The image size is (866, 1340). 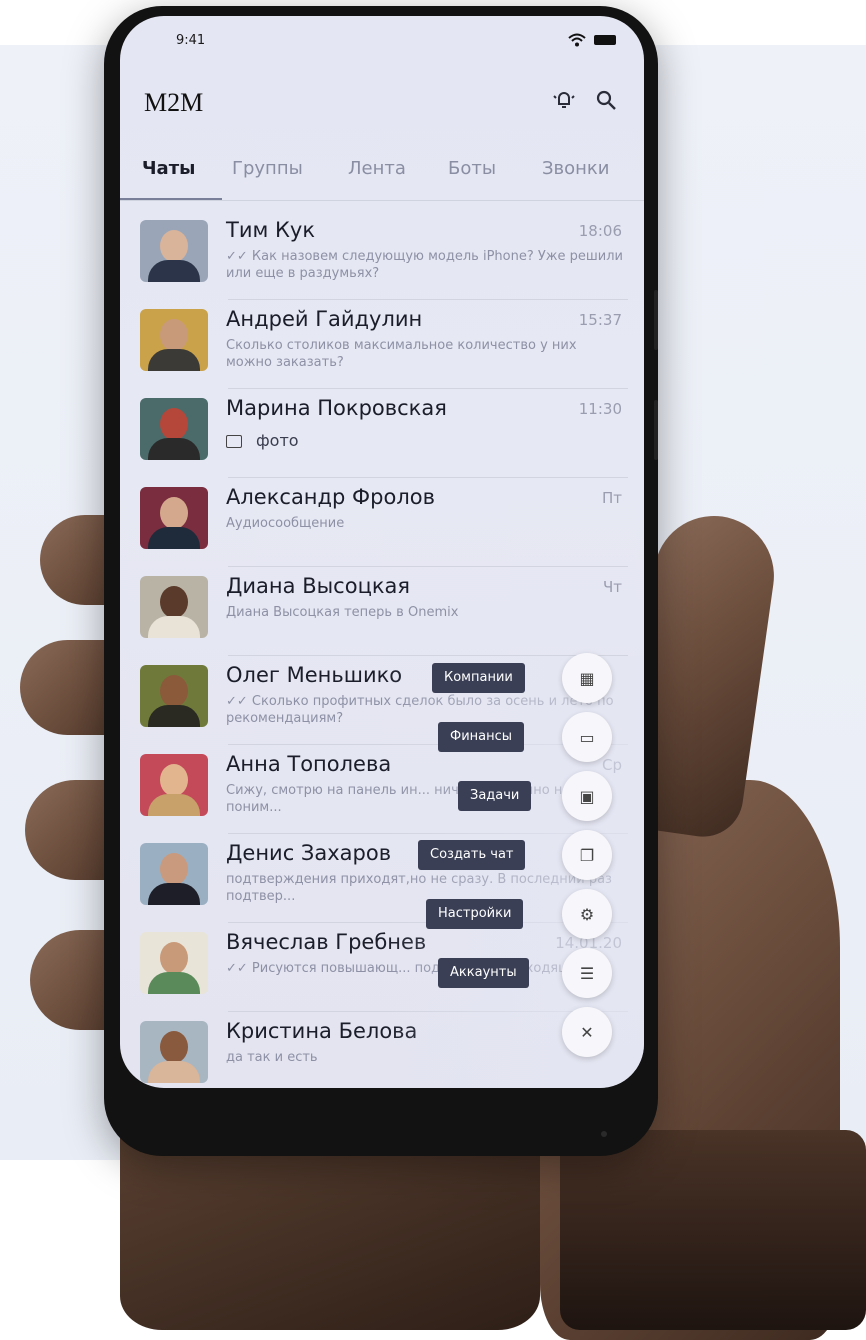 I want to click on battery-icon, so click(x=605, y=40).